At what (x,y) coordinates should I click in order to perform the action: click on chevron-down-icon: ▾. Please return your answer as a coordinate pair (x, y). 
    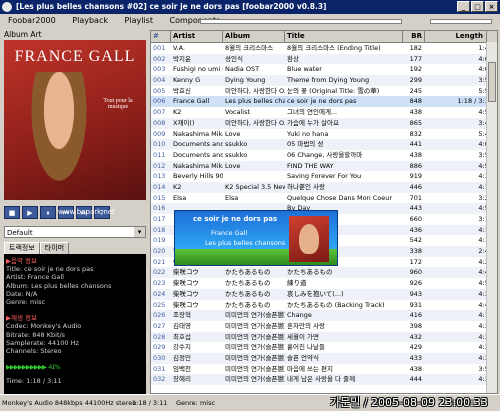
    Looking at the image, I should click on (139, 232).